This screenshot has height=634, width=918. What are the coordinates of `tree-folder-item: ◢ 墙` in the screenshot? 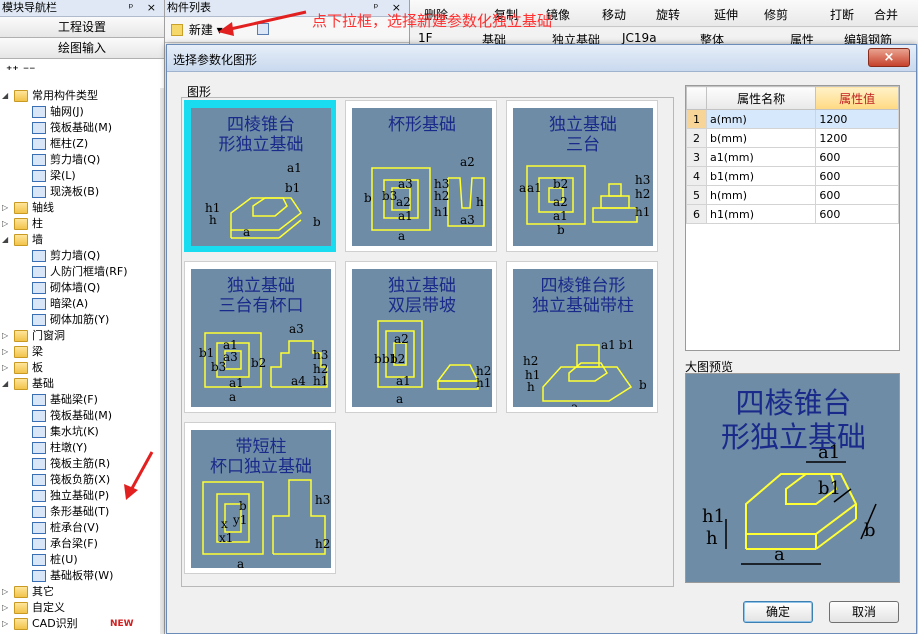 It's located at (82, 240).